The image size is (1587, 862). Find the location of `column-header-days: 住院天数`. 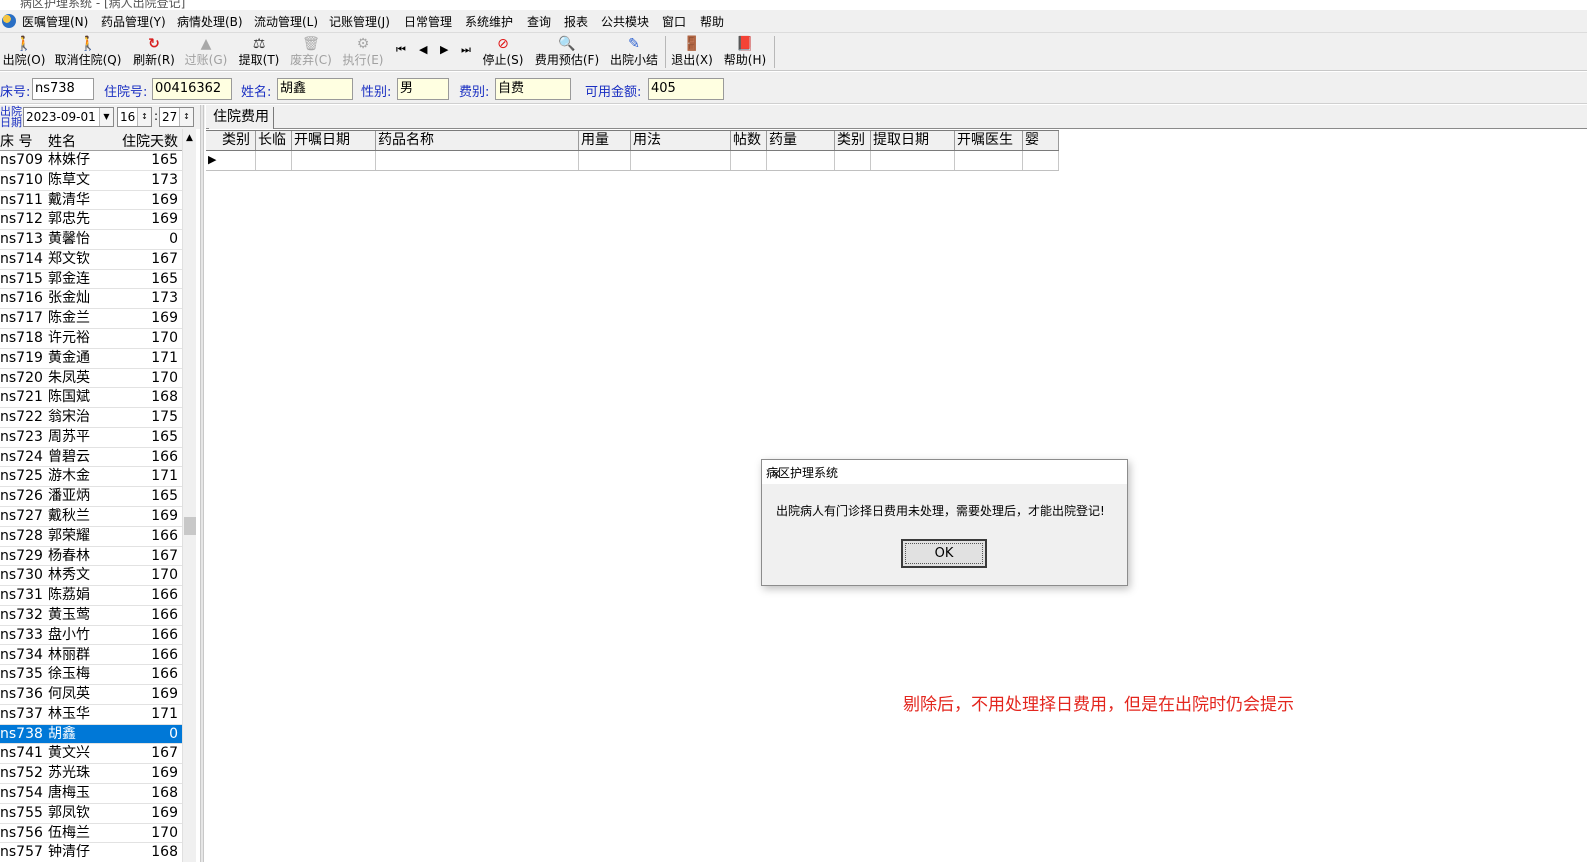

column-header-days: 住院天数 is located at coordinates (150, 141).